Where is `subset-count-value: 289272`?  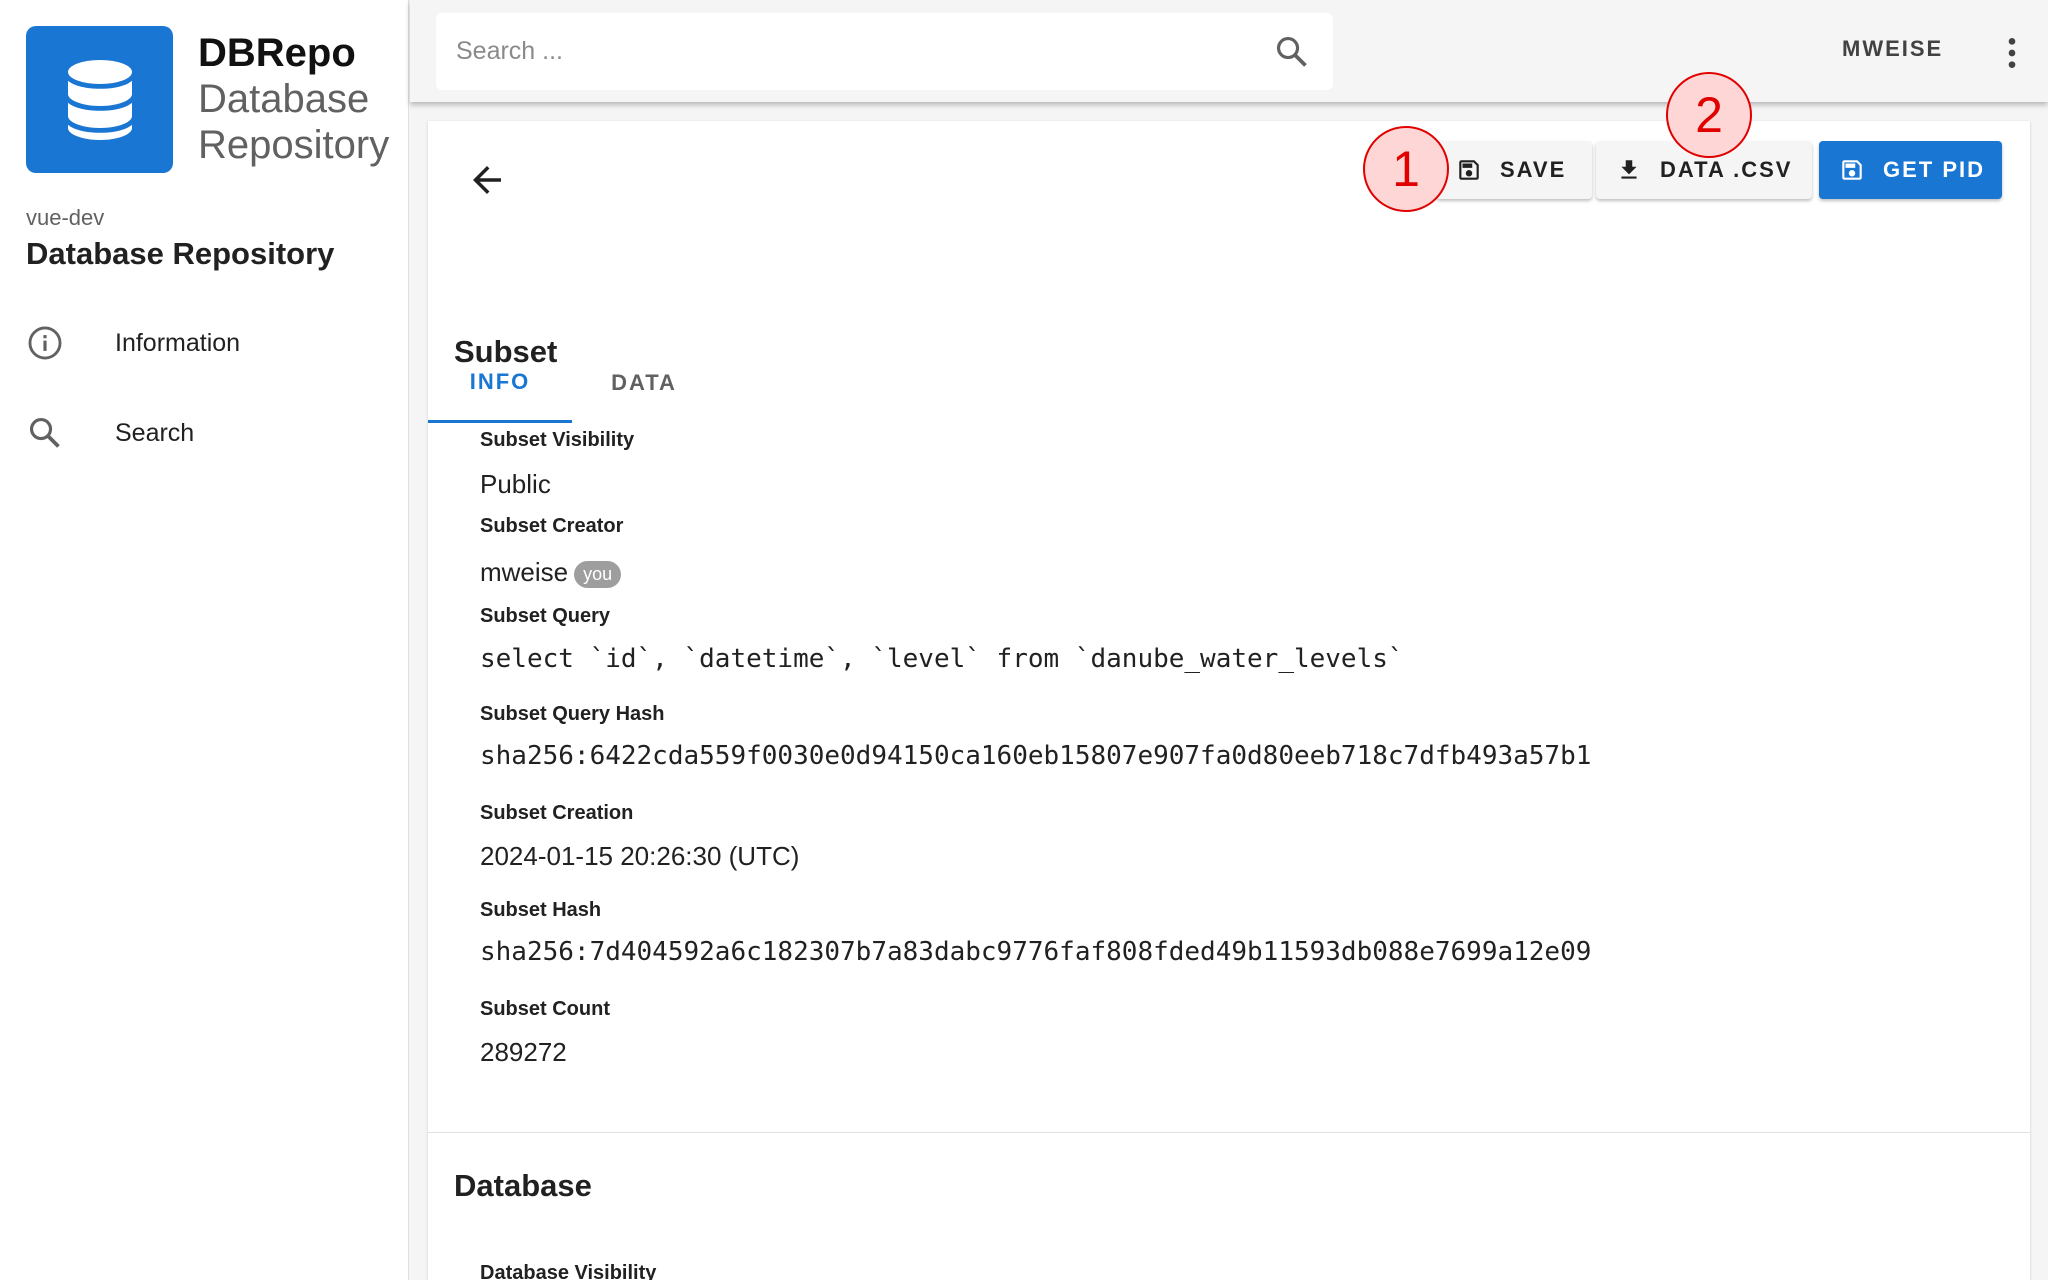 subset-count-value: 289272 is located at coordinates (523, 1052).